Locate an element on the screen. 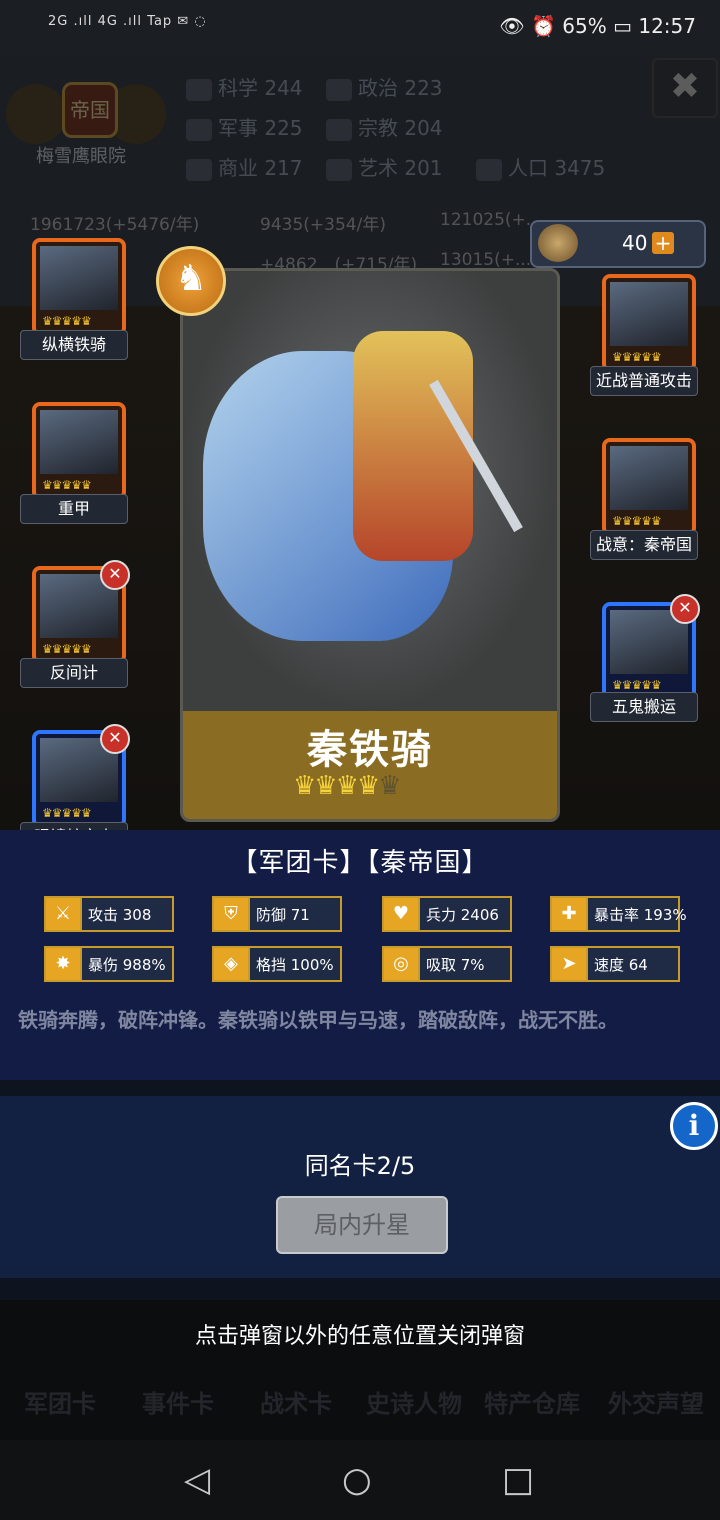 The width and height of the screenshot is (720, 1520). stat-population: 人口 3475 is located at coordinates (540, 166).